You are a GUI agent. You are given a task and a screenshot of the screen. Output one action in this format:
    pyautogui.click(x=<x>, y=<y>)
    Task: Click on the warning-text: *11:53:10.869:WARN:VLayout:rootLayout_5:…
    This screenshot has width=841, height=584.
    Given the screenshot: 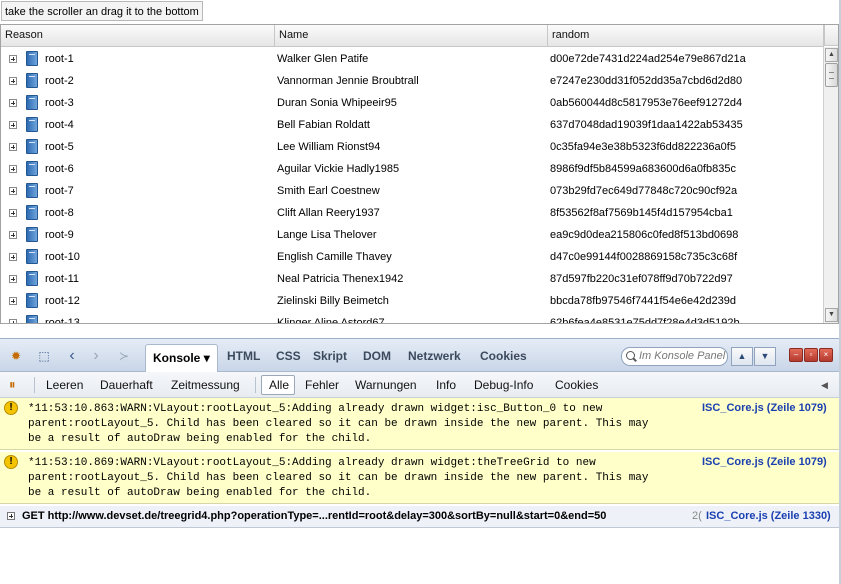 What is the action you would take?
    pyautogui.click(x=338, y=478)
    